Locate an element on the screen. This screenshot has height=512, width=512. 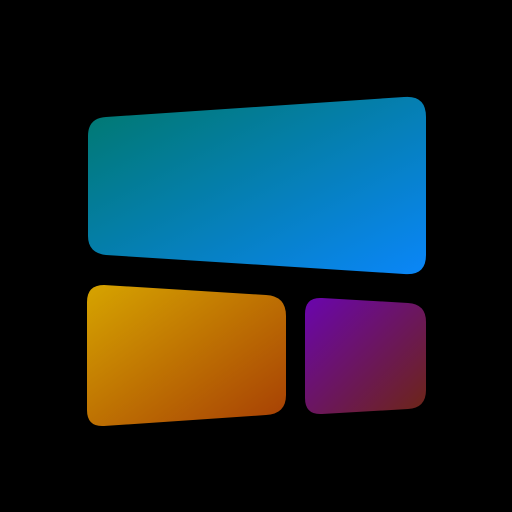
bottom-left-tile is located at coordinates (186, 356).